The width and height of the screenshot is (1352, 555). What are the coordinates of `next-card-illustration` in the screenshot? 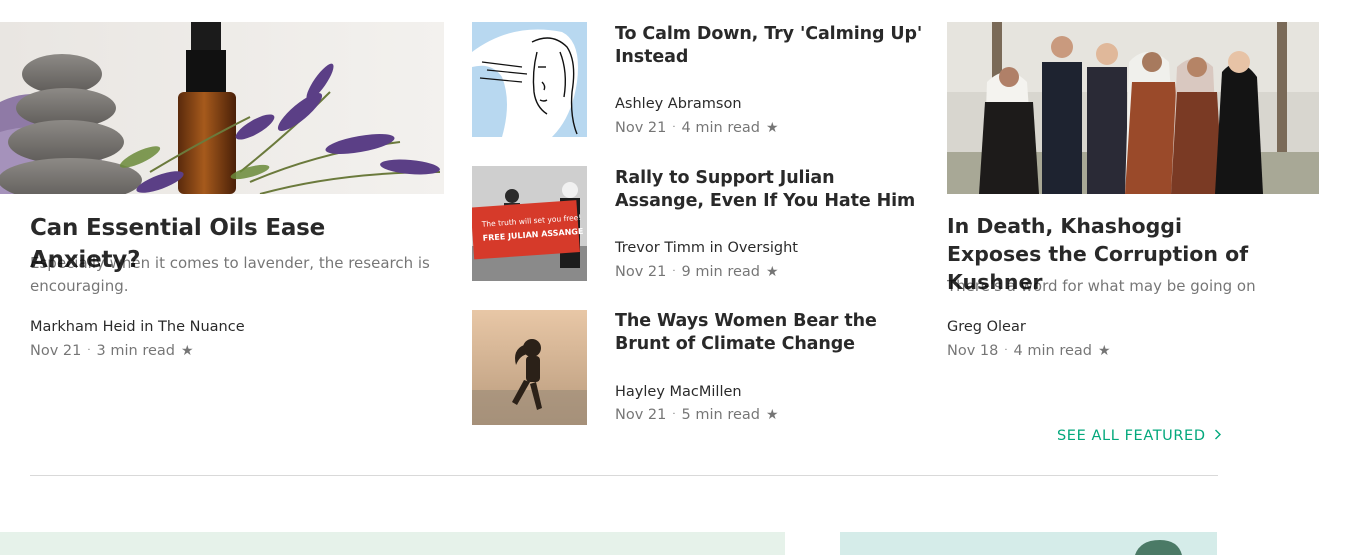 It's located at (1158, 547).